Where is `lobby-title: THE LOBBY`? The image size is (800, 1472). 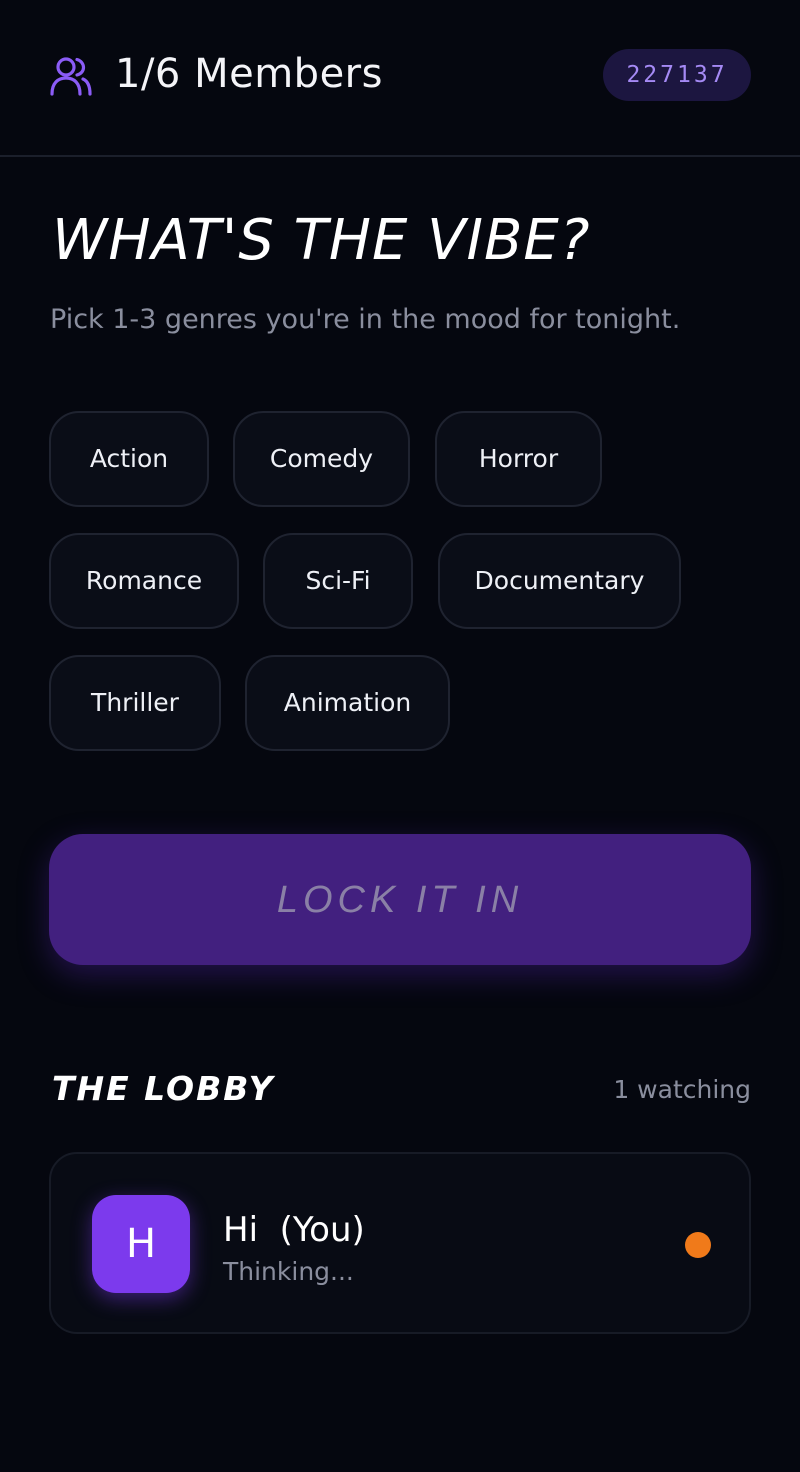
lobby-title: THE LOBBY is located at coordinates (163, 1088).